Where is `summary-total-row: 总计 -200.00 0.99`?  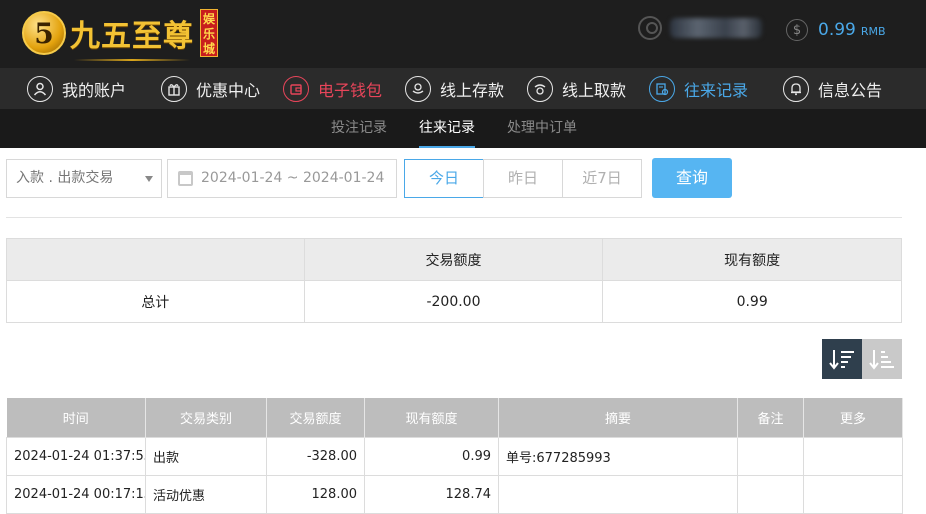
summary-total-row: 总计 -200.00 0.99 is located at coordinates (454, 301).